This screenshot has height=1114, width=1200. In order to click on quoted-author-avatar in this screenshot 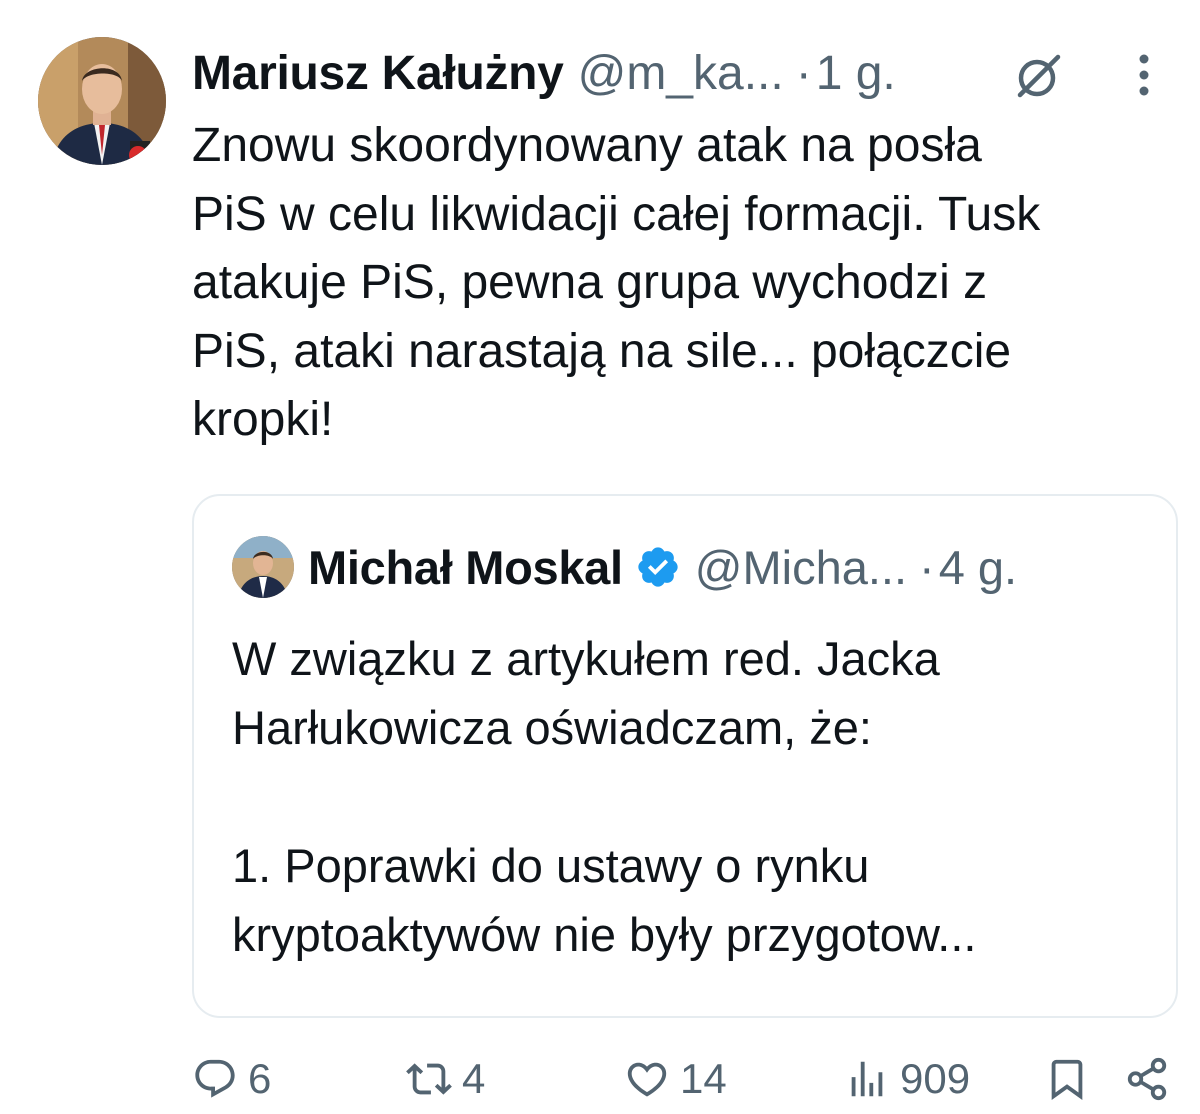, I will do `click(263, 567)`.